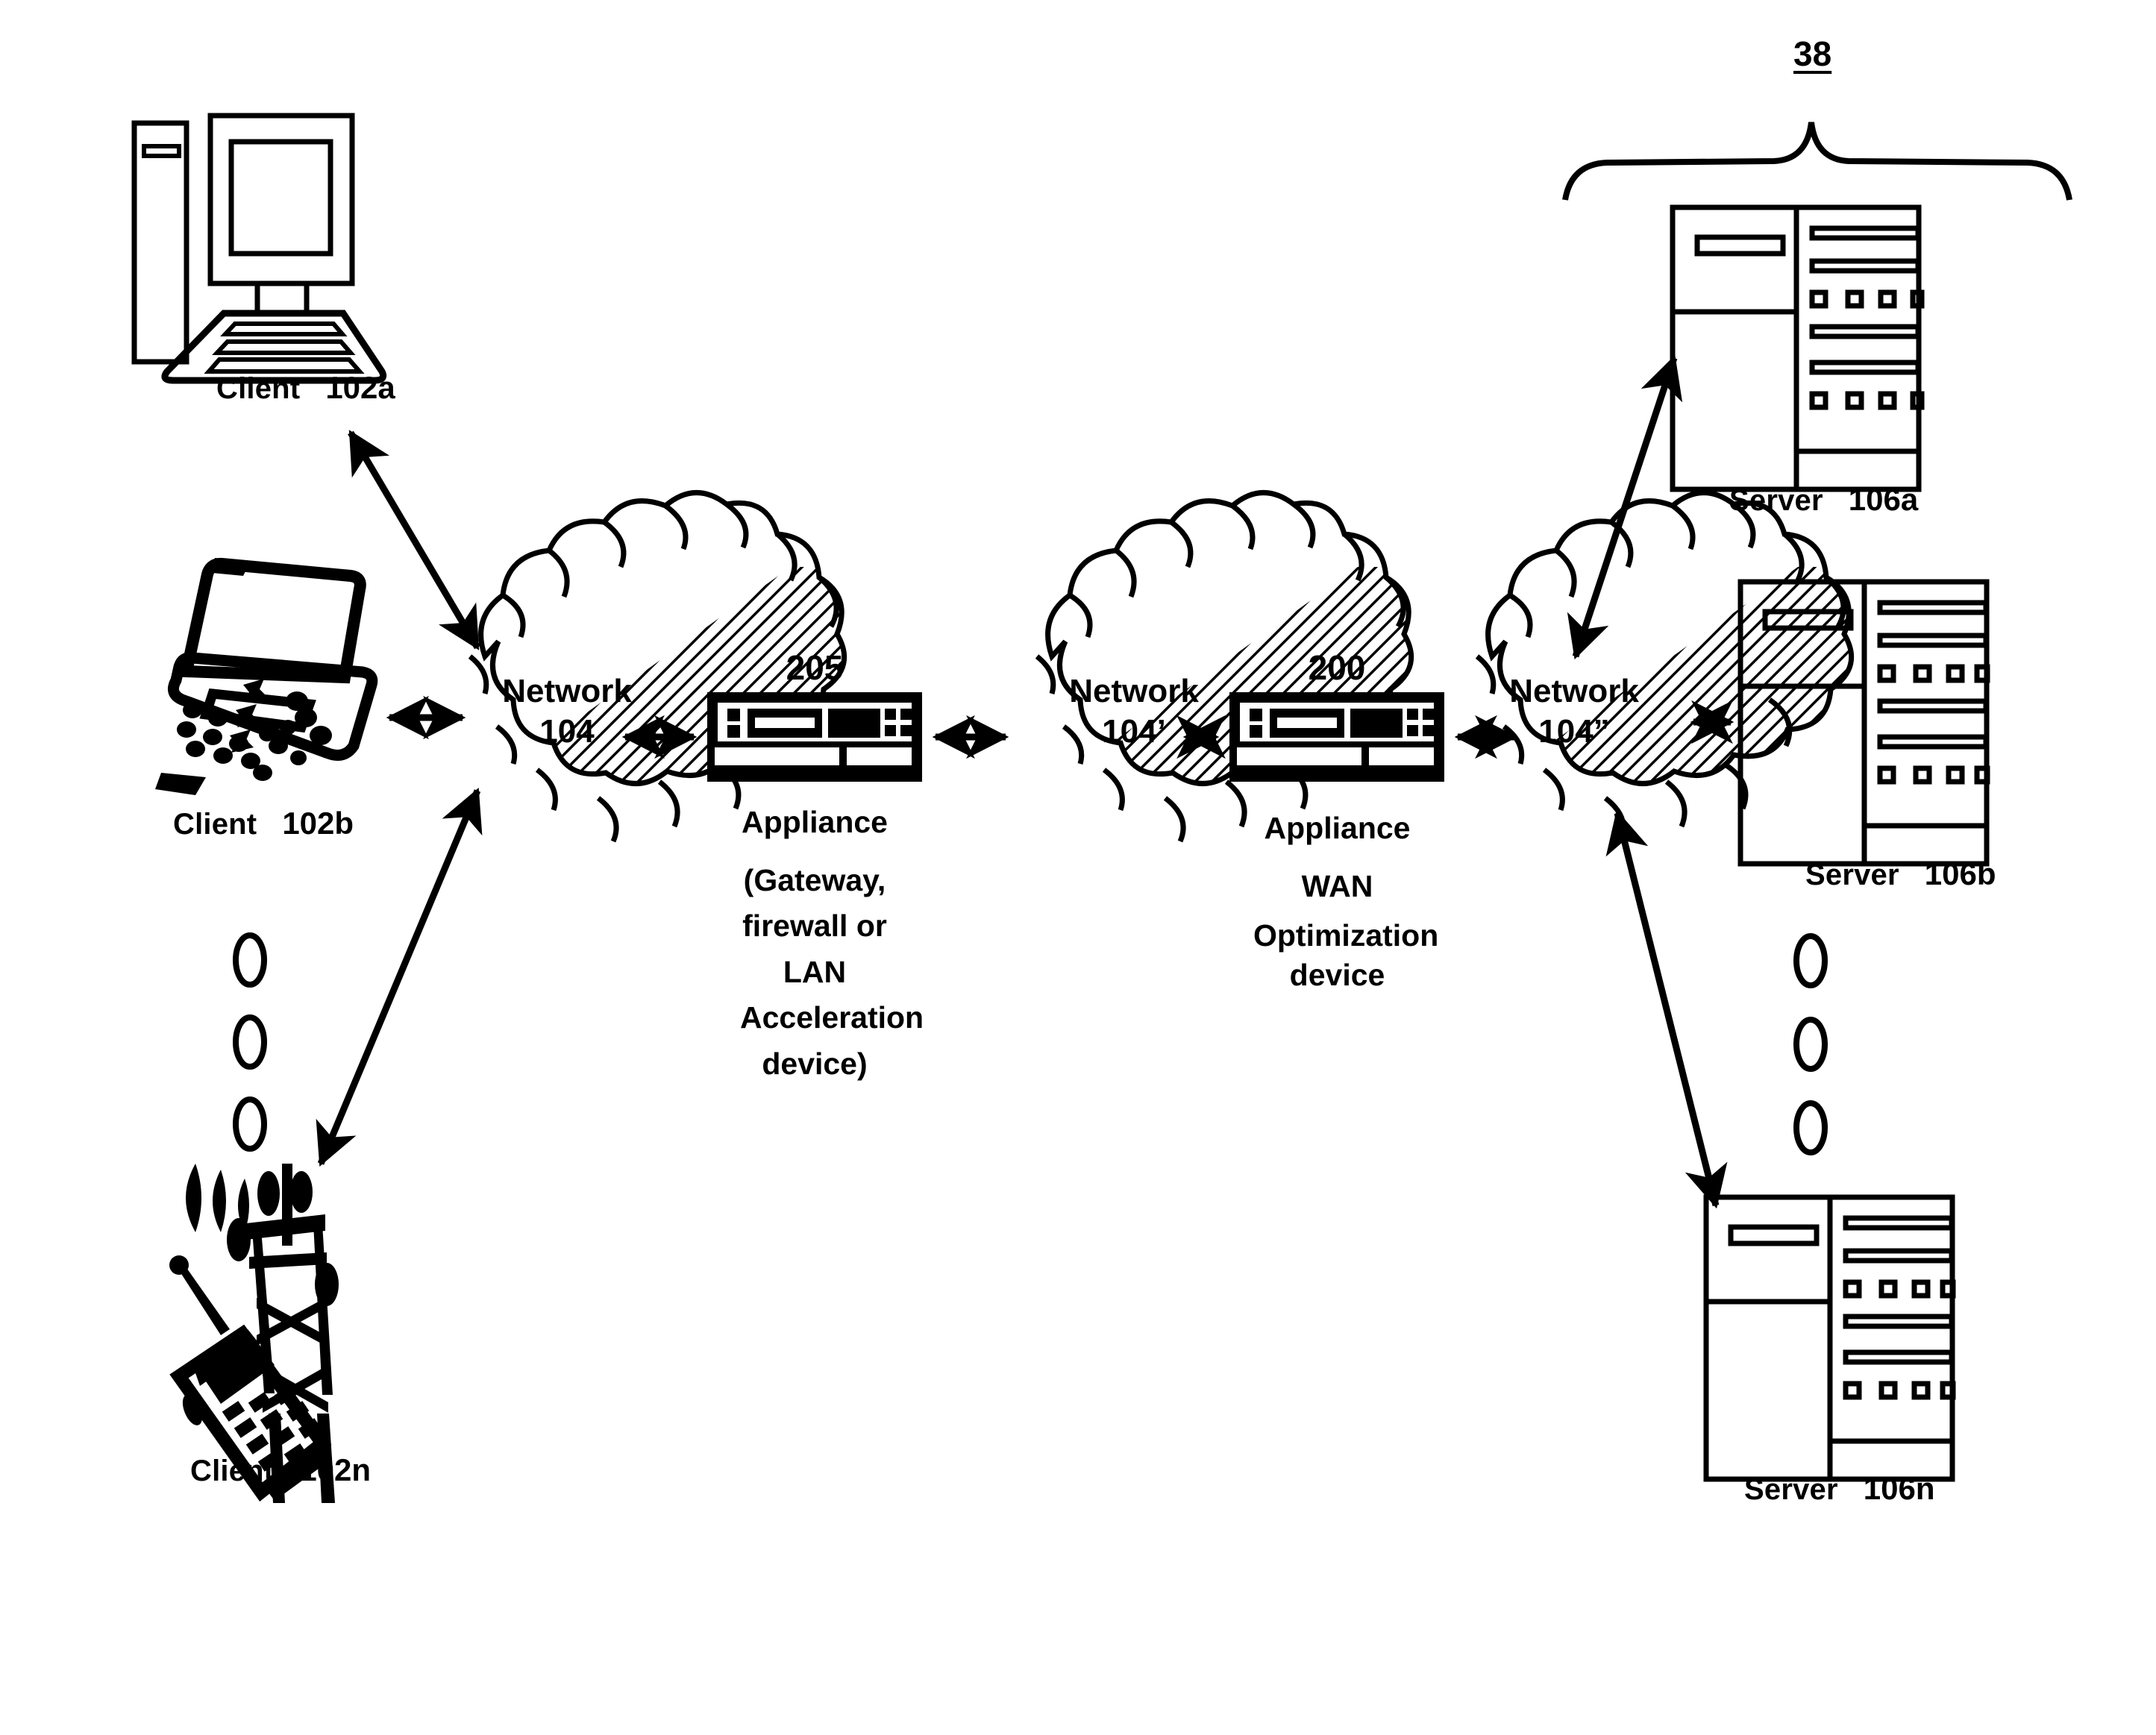  I want to click on appliance-200-caption-line-1: Appliance, so click(1337, 828).